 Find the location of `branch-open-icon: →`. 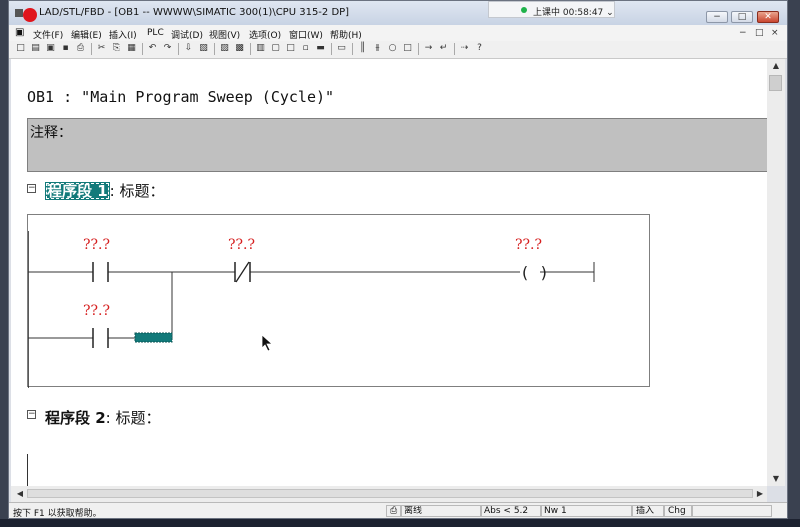

branch-open-icon: → is located at coordinates (428, 48).